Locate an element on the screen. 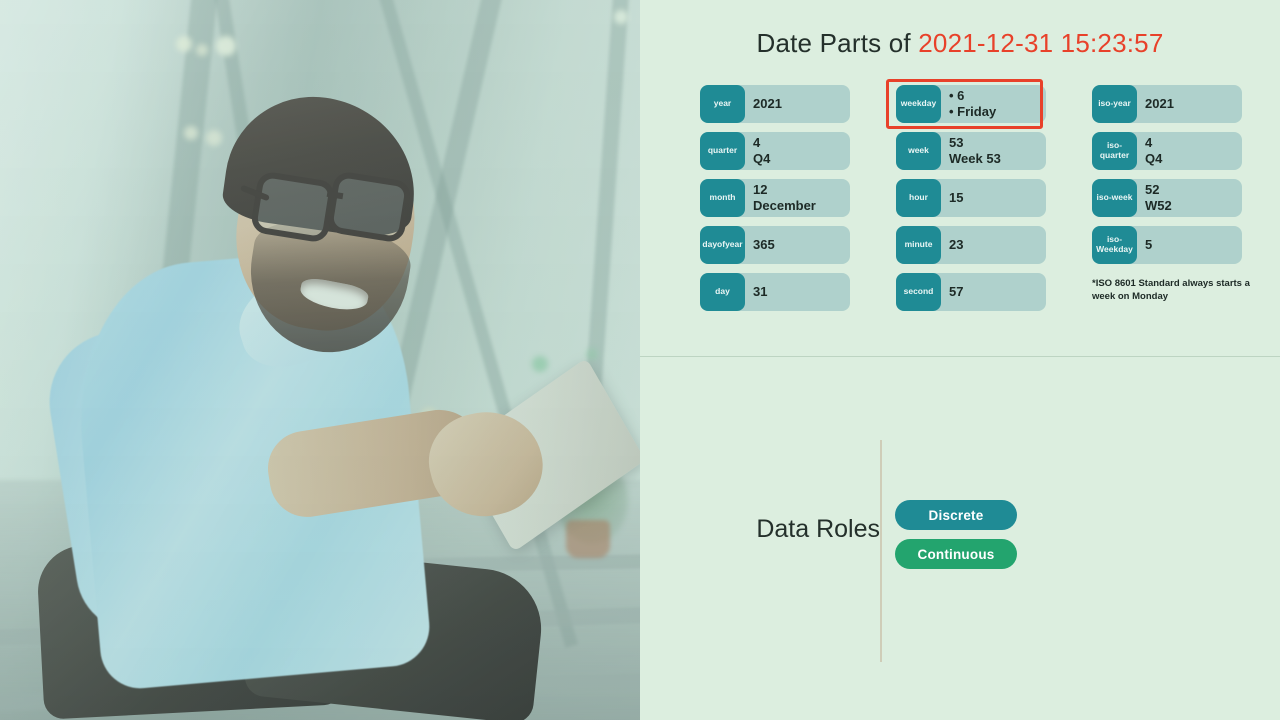 This screenshot has width=1280, height=720. value-line: 52 is located at coordinates (1152, 189).